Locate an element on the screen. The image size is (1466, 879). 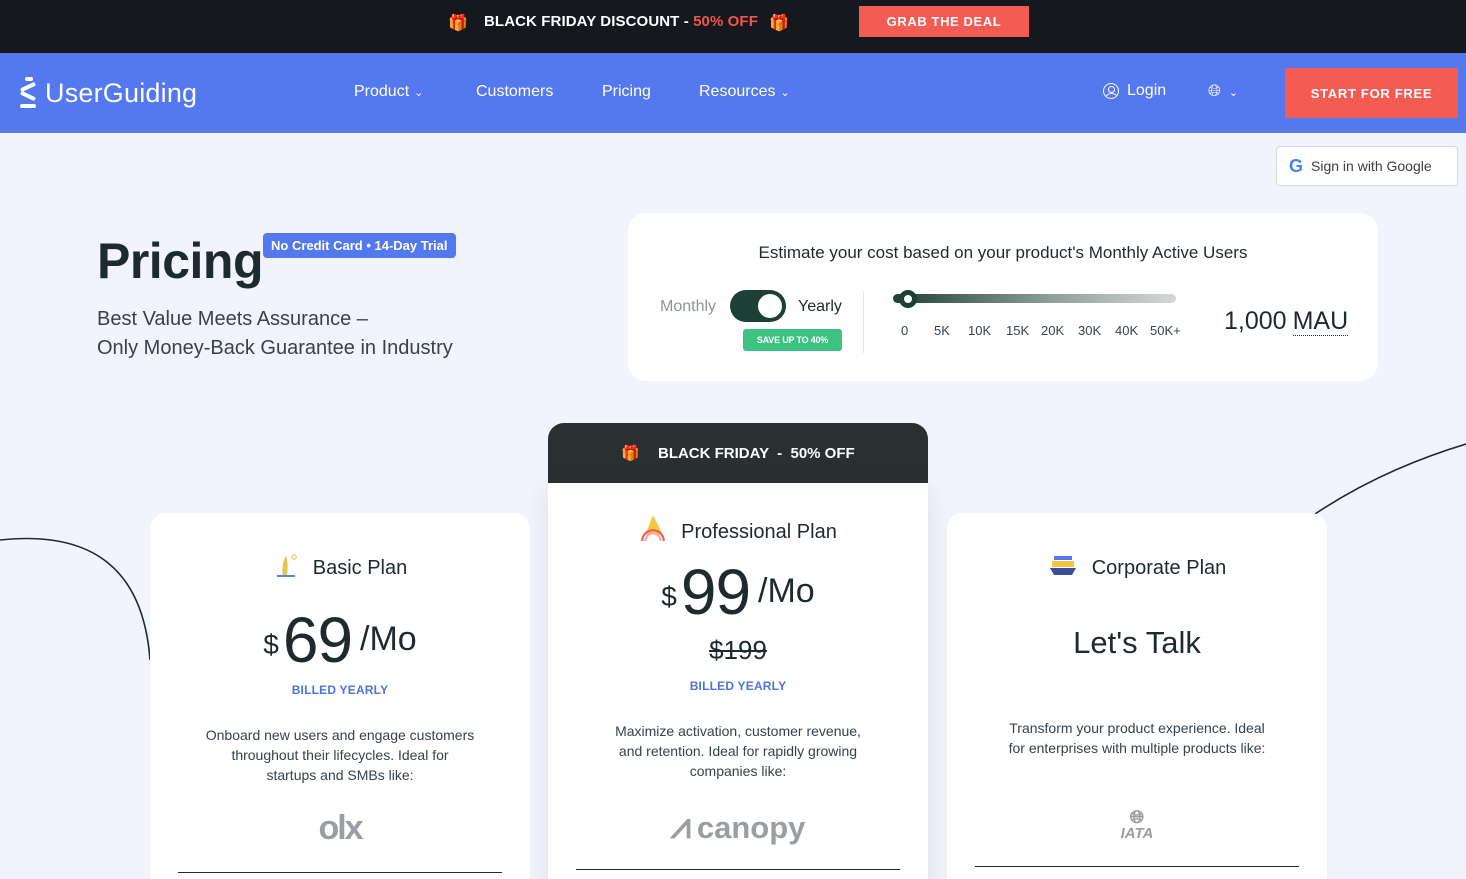
mau-unit: MAU is located at coordinates (1320, 321).